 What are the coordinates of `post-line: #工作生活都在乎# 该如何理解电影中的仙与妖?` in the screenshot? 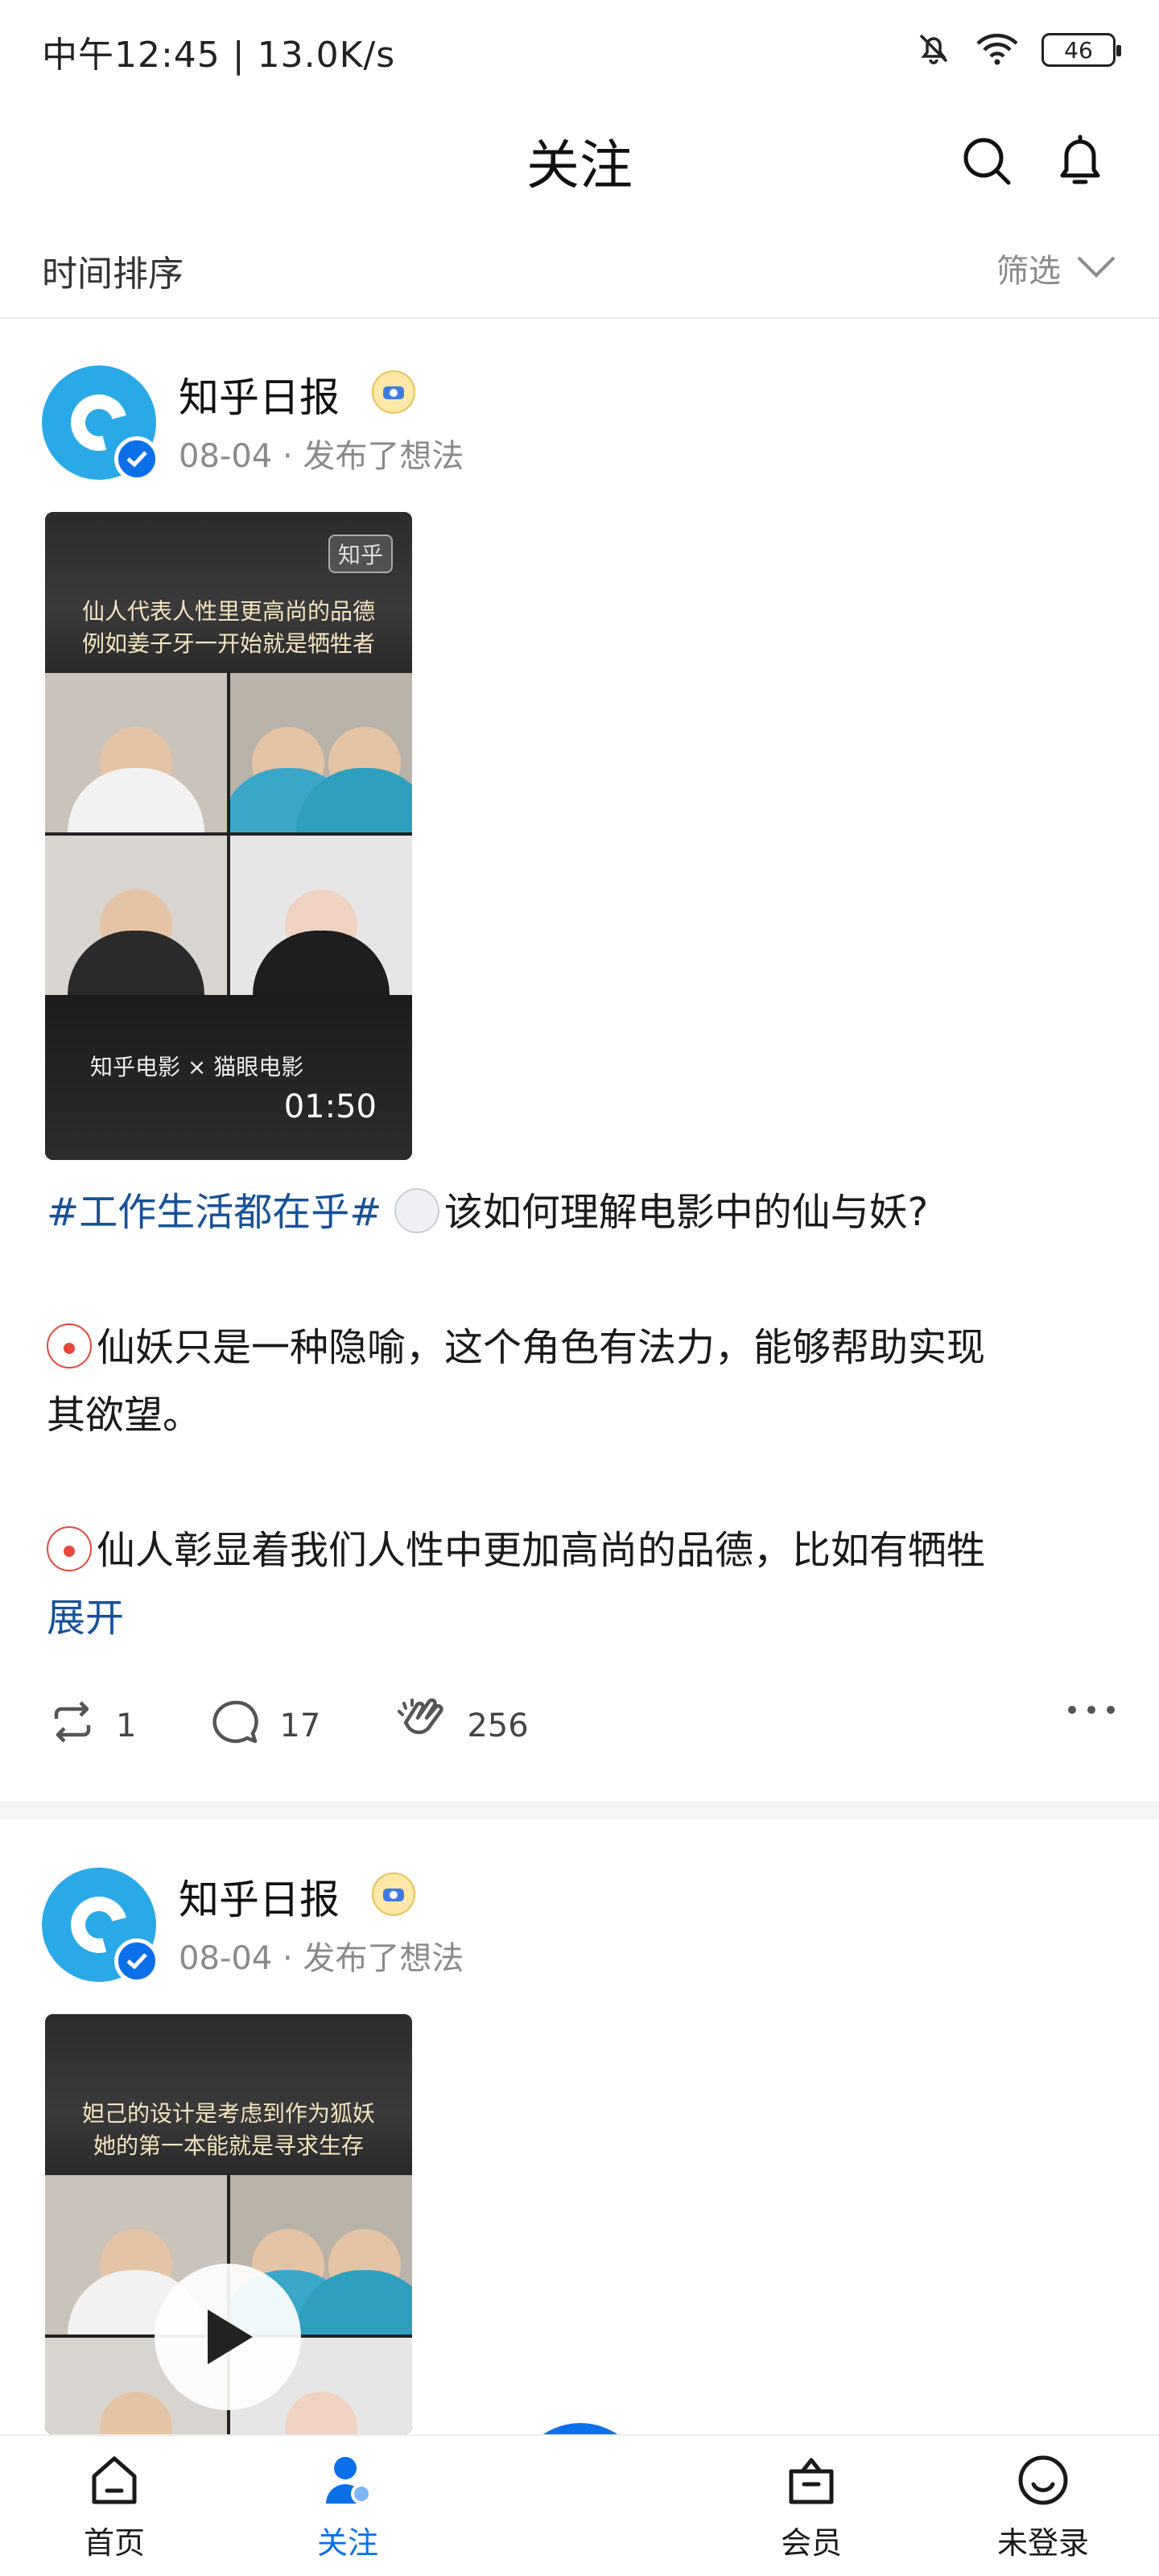 It's located at (582, 1212).